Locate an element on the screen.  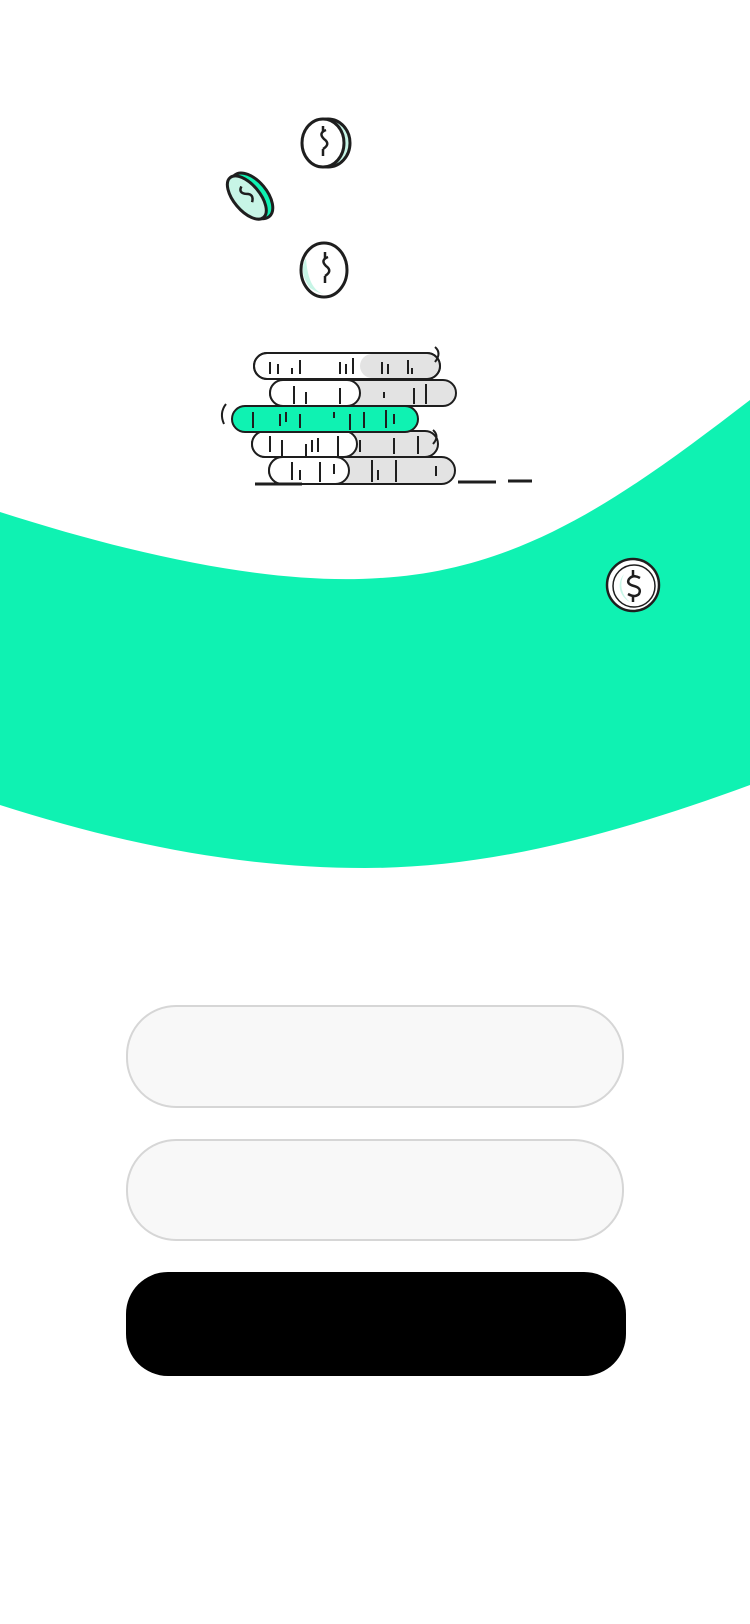
second-input-field is located at coordinates (375, 1190).